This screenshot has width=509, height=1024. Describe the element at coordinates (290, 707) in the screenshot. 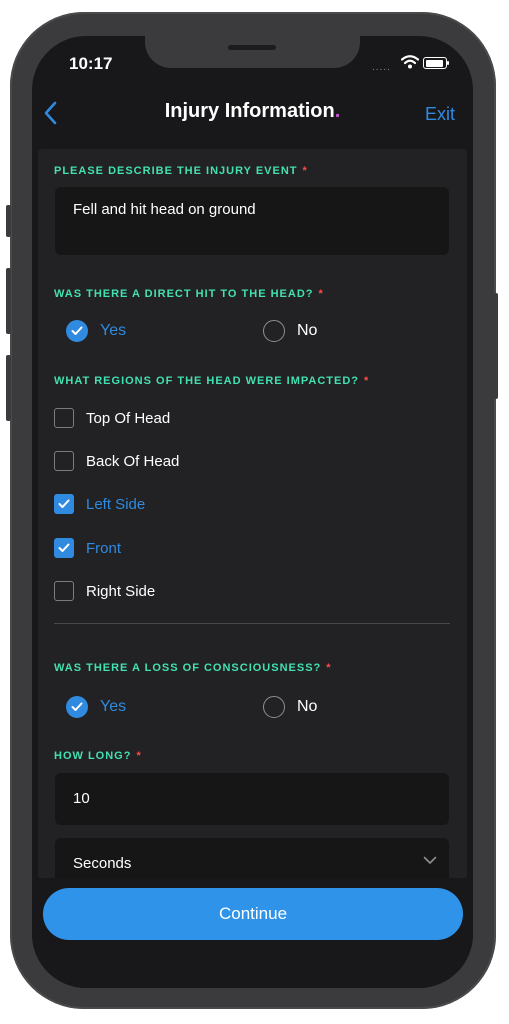

I see `loc-no-radio: No` at that location.